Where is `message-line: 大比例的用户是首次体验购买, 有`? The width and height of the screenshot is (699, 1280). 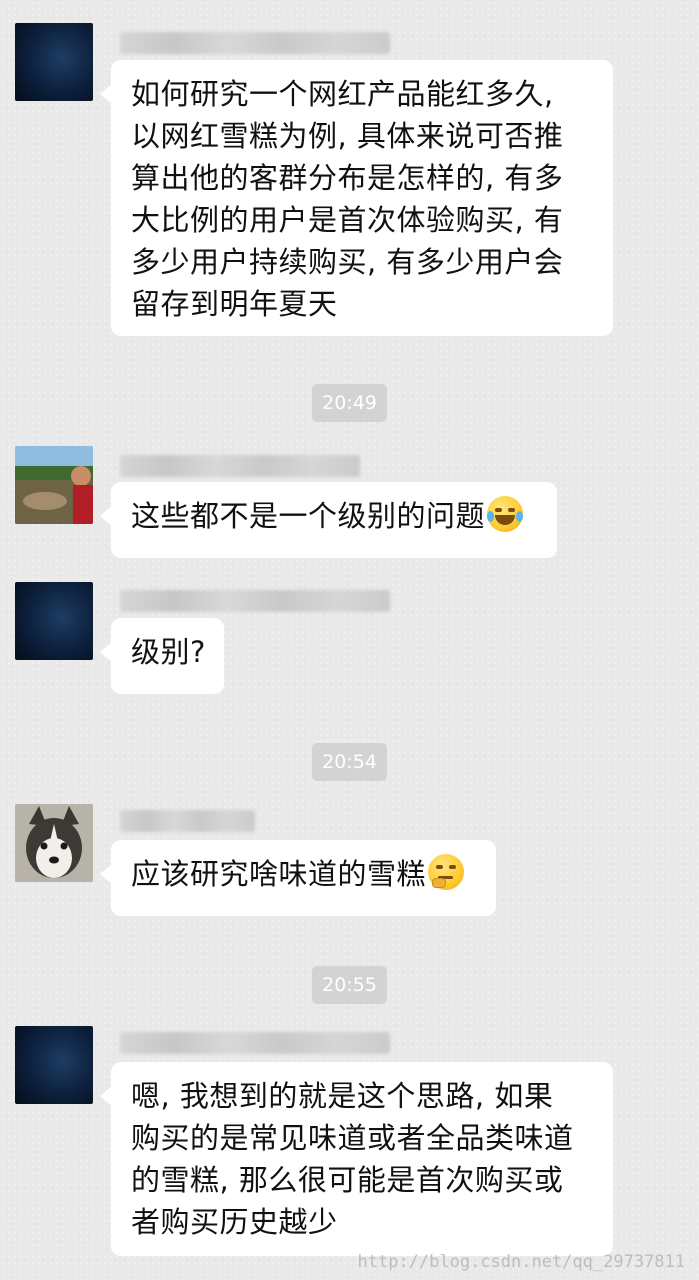
message-line: 大比例的用户是首次体验购买, 有 is located at coordinates (347, 220).